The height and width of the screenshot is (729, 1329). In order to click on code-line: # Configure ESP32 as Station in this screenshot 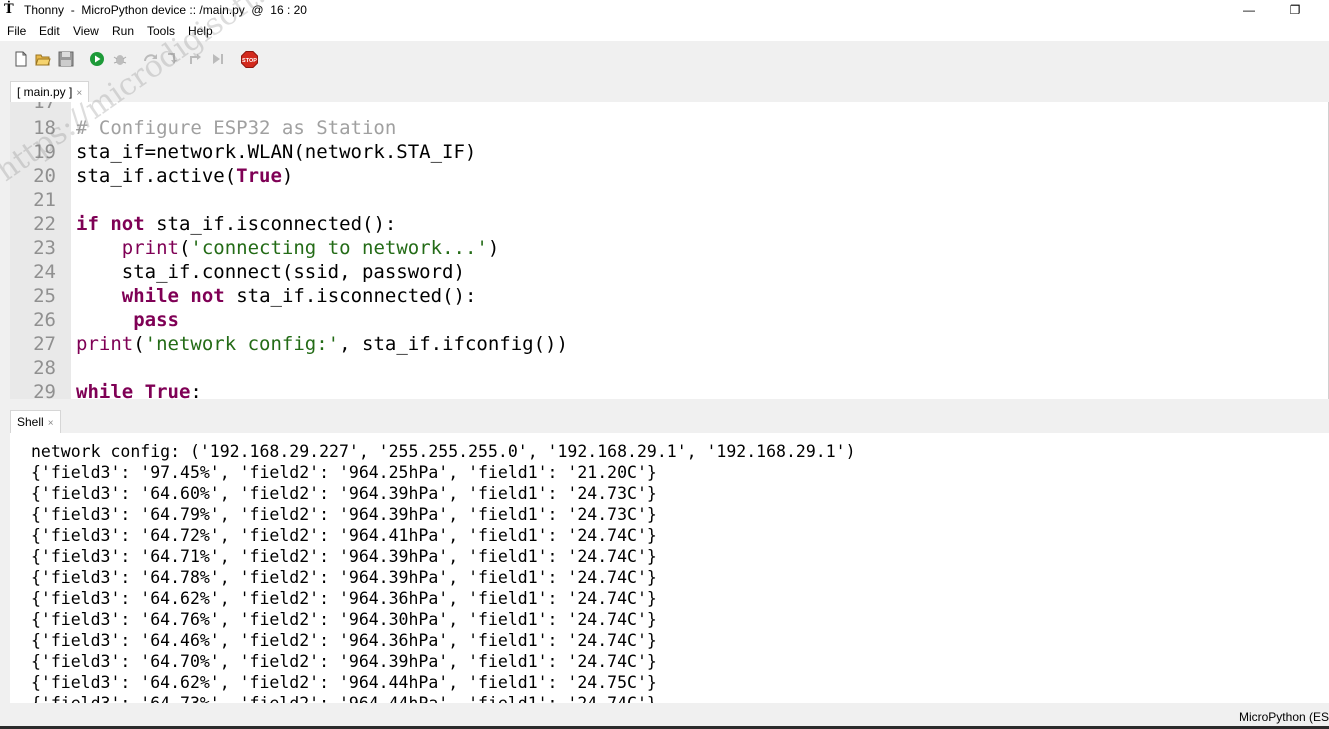, I will do `click(236, 128)`.